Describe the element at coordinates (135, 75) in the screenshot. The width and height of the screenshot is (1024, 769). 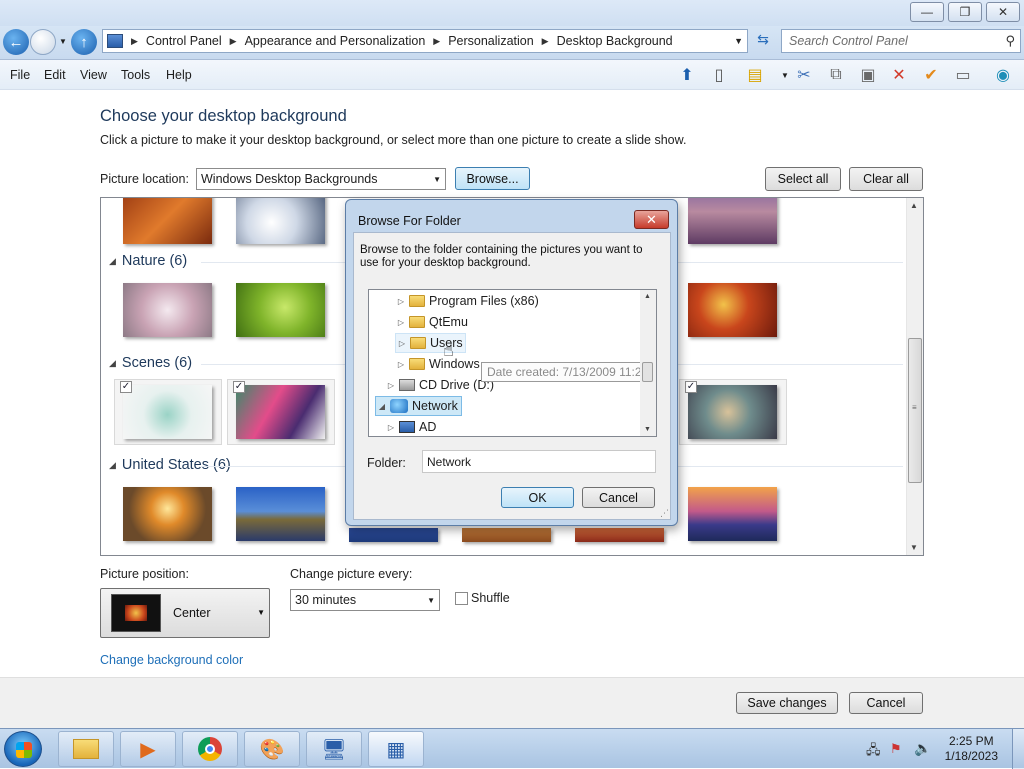
I see `menu-tools: Tools` at that location.